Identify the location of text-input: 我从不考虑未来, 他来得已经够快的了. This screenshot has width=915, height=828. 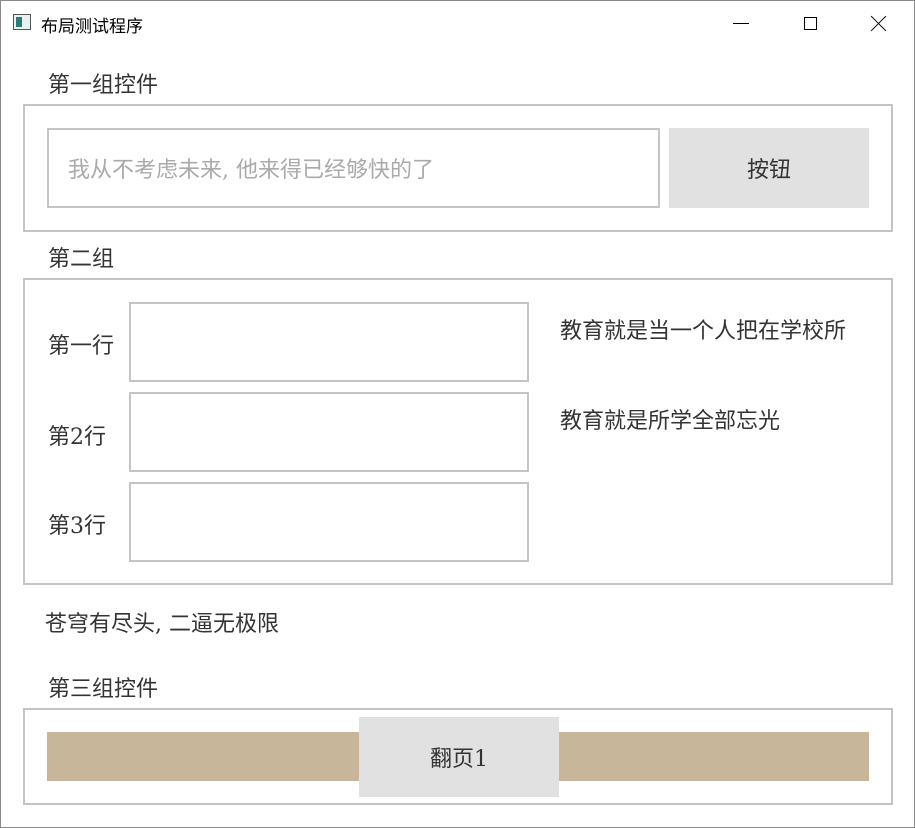
(353, 168).